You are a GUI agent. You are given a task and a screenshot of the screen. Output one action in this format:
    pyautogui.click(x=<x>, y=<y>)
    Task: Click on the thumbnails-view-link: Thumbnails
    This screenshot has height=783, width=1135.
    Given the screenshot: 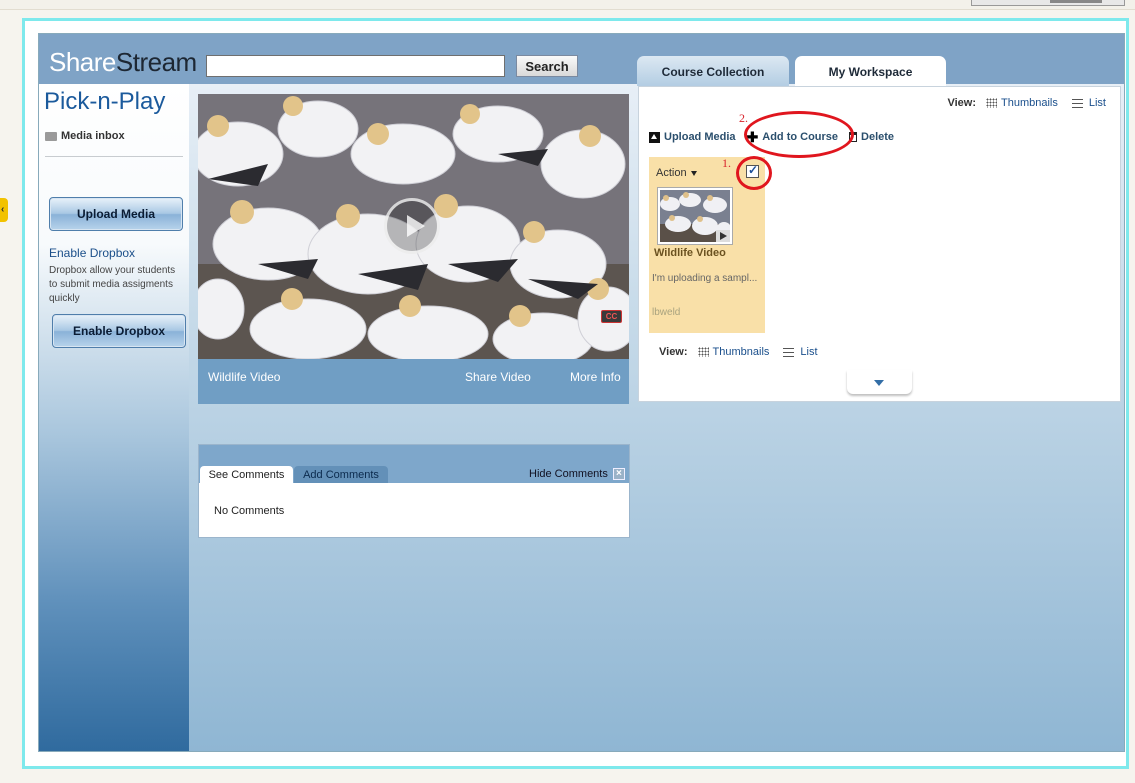 What is the action you would take?
    pyautogui.click(x=1029, y=103)
    